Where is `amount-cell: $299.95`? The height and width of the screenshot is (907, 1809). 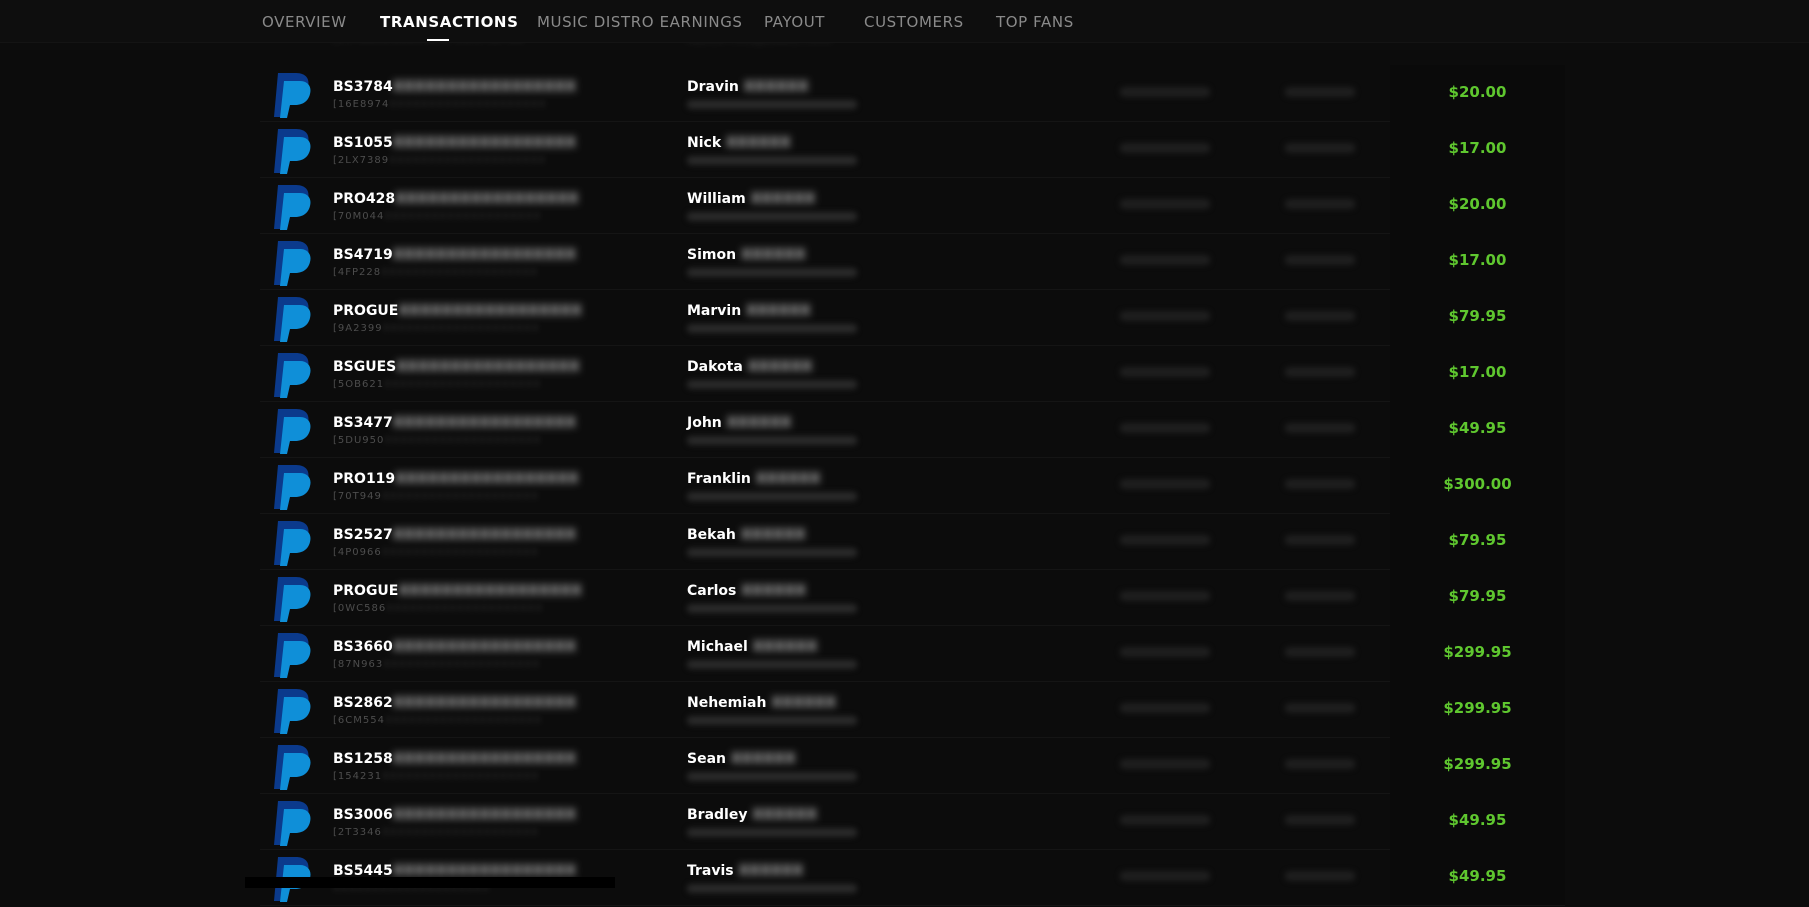
amount-cell: $299.95 is located at coordinates (1477, 709).